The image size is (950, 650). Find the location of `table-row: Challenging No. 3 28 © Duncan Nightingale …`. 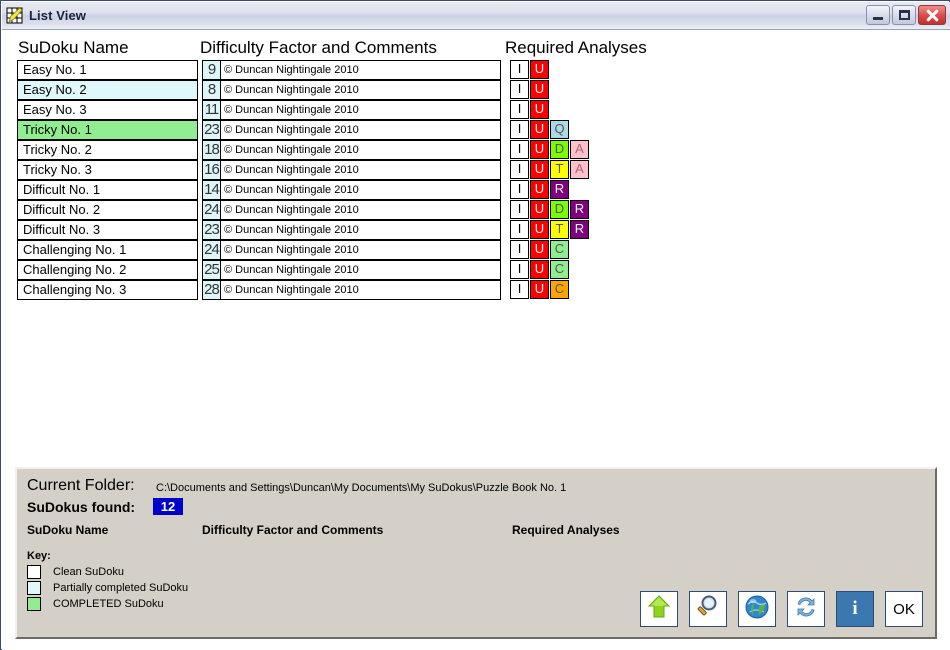

table-row: Challenging No. 3 28 © Duncan Nightingale … is located at coordinates (476, 290).